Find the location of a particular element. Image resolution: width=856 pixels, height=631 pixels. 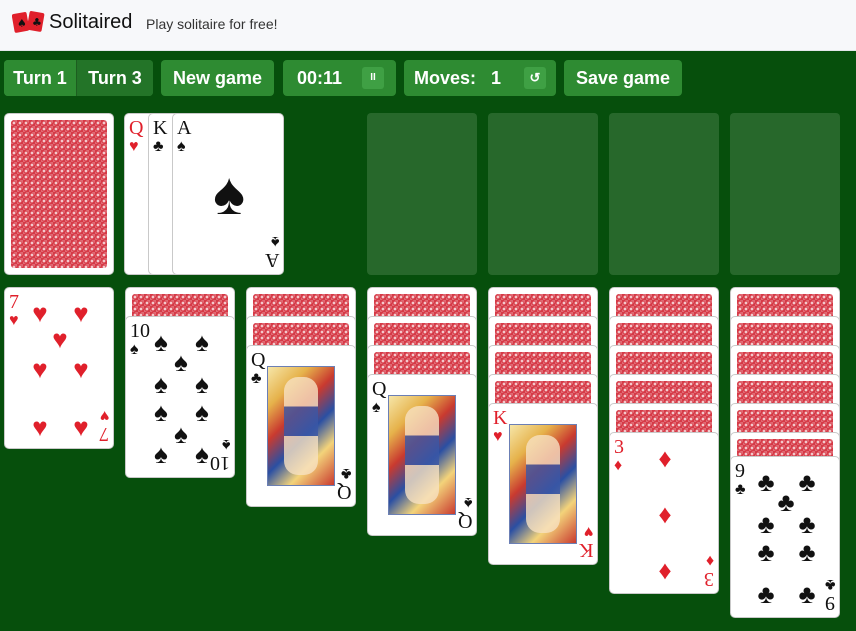

turn-mode-toggle: Turn 1 Turn 3 is located at coordinates (78, 78).